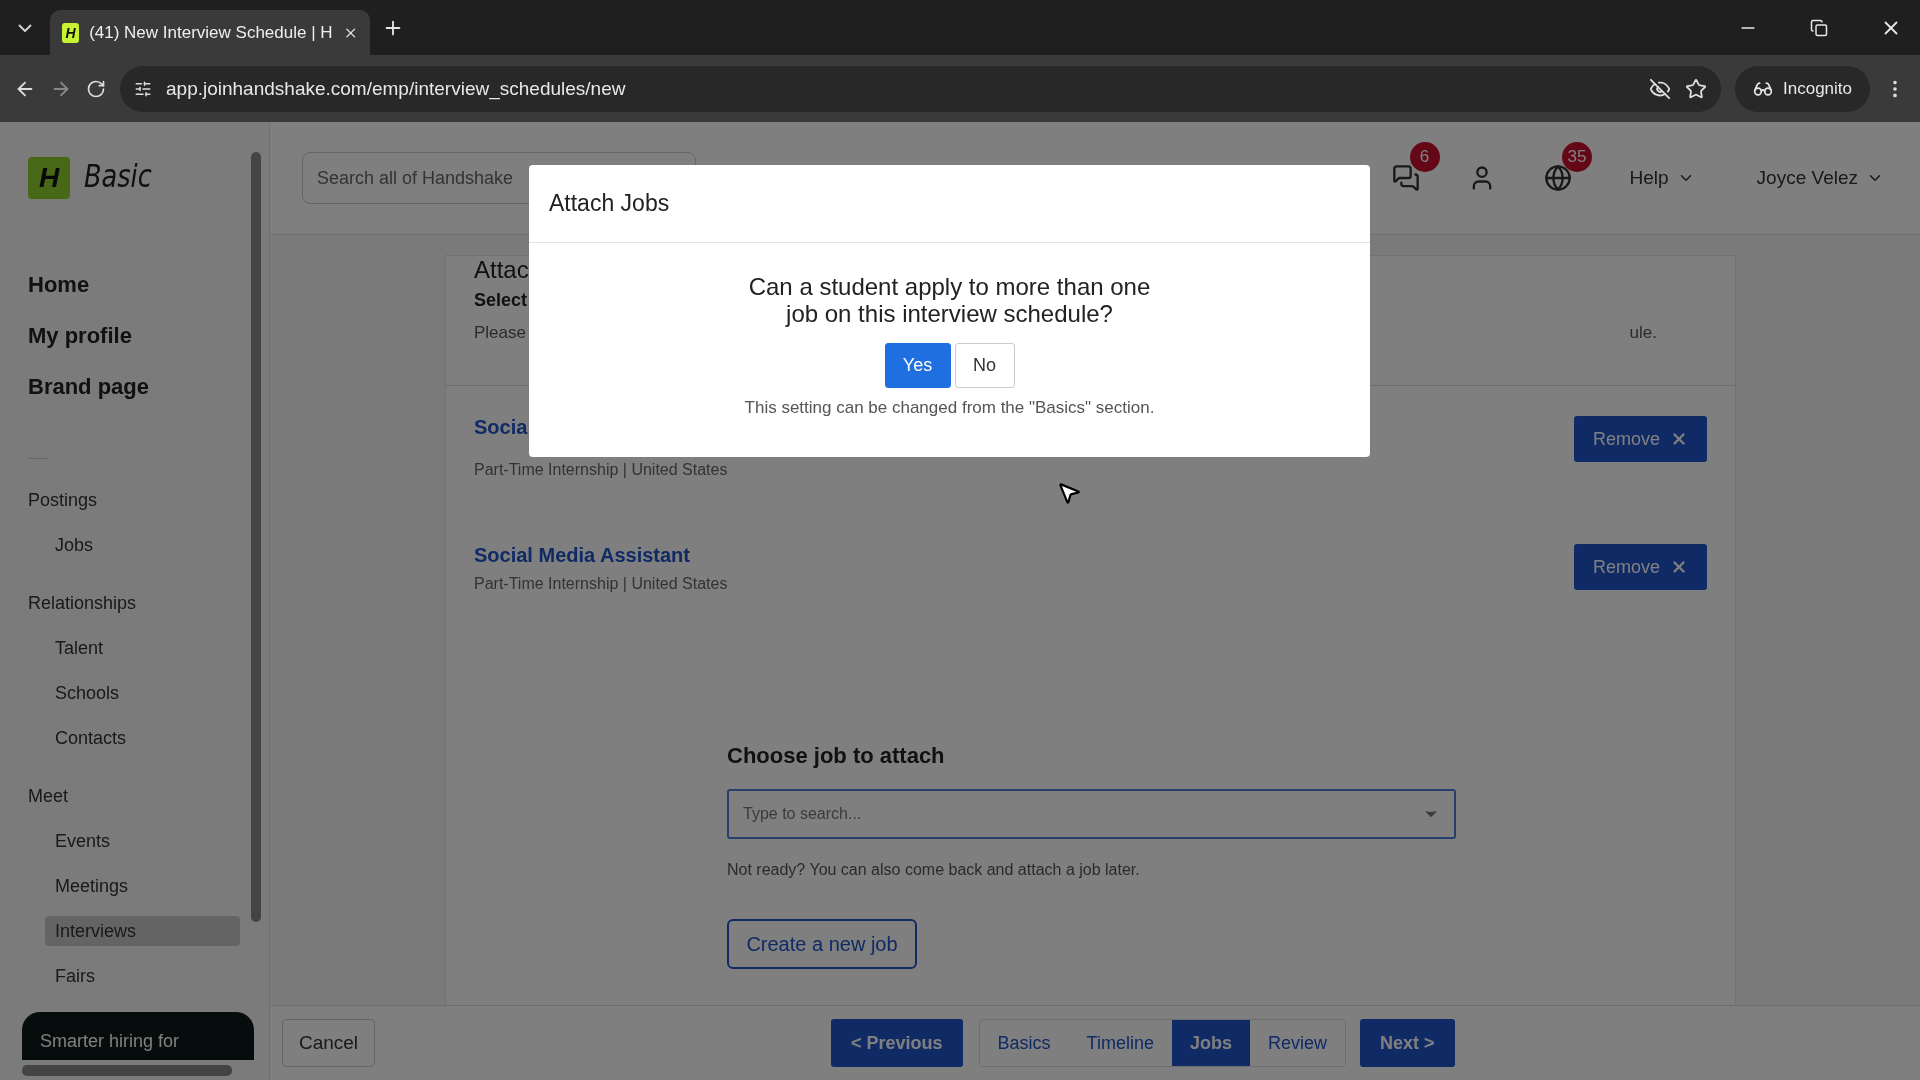 The width and height of the screenshot is (1920, 1080). Describe the element at coordinates (836, 756) in the screenshot. I see `attach-heading: Choose job to attach` at that location.